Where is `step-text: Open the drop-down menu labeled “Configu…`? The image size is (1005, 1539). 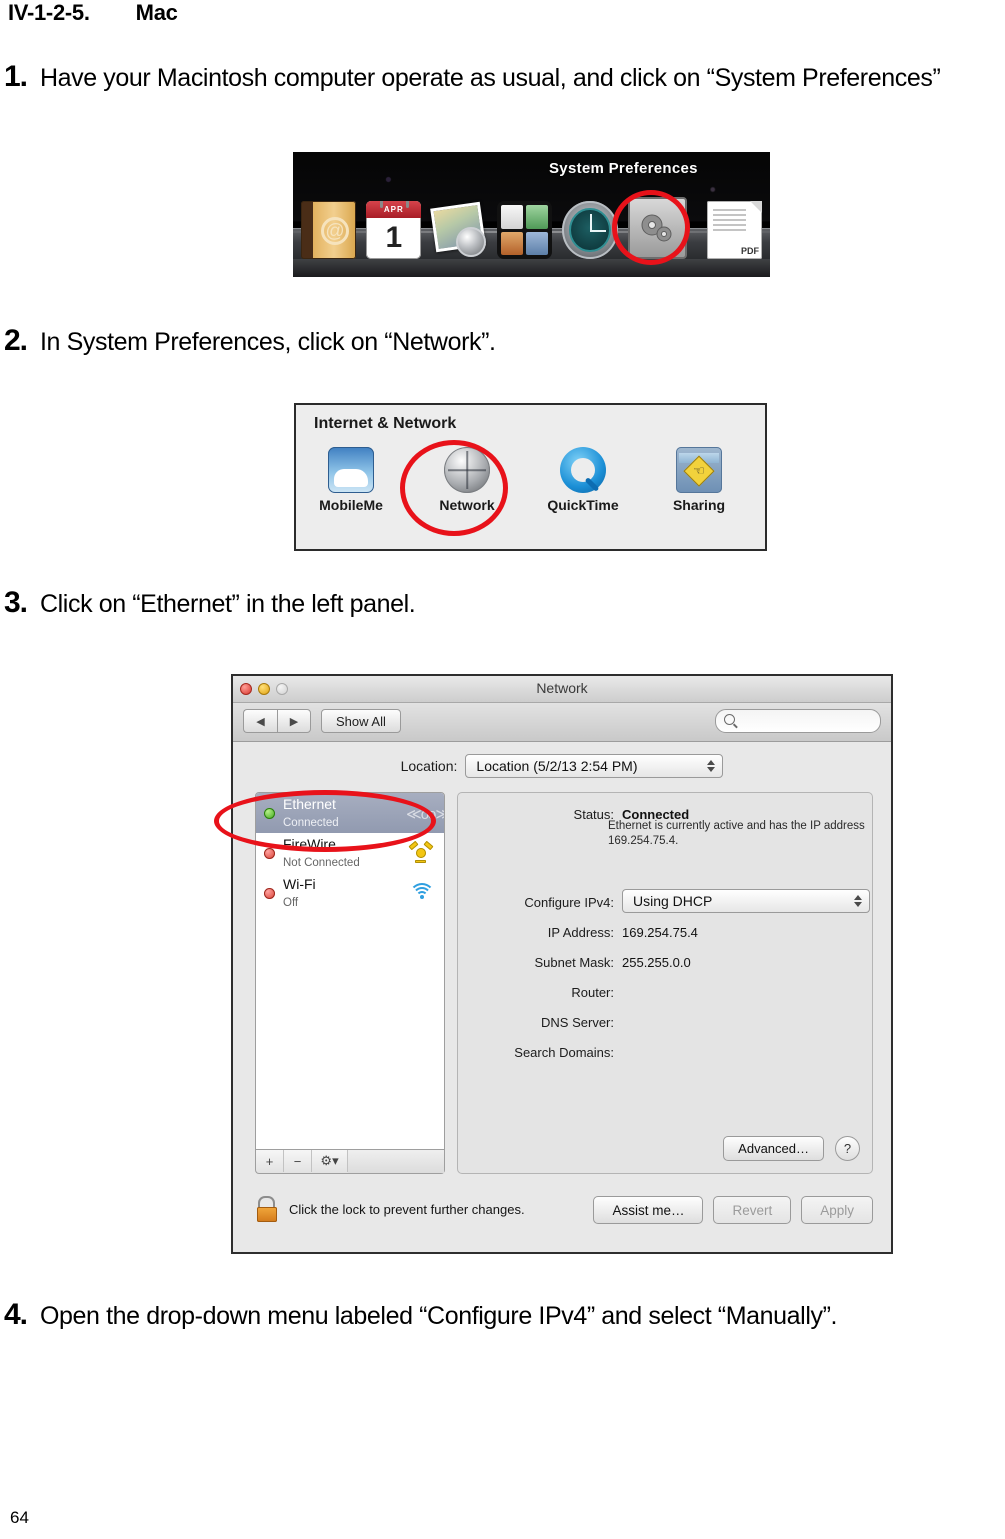
step-text: Open the drop-down menu labeled “Configu… is located at coordinates (439, 1316).